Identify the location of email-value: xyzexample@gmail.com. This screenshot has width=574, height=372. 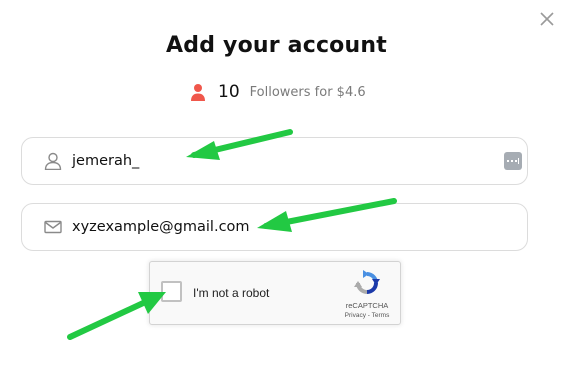
(161, 227).